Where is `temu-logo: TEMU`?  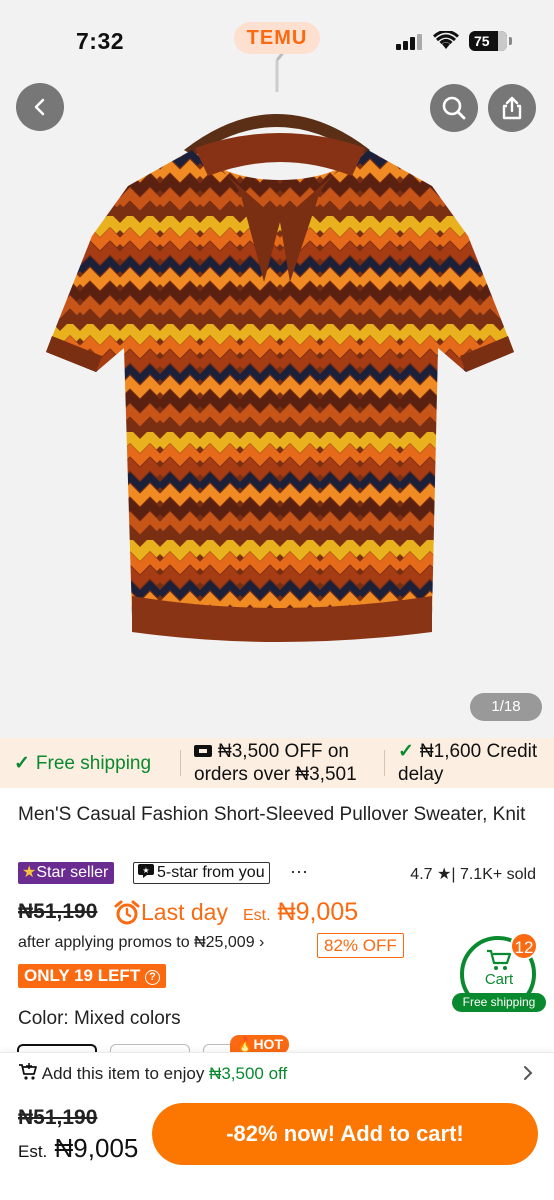
temu-logo: TEMU is located at coordinates (277, 38).